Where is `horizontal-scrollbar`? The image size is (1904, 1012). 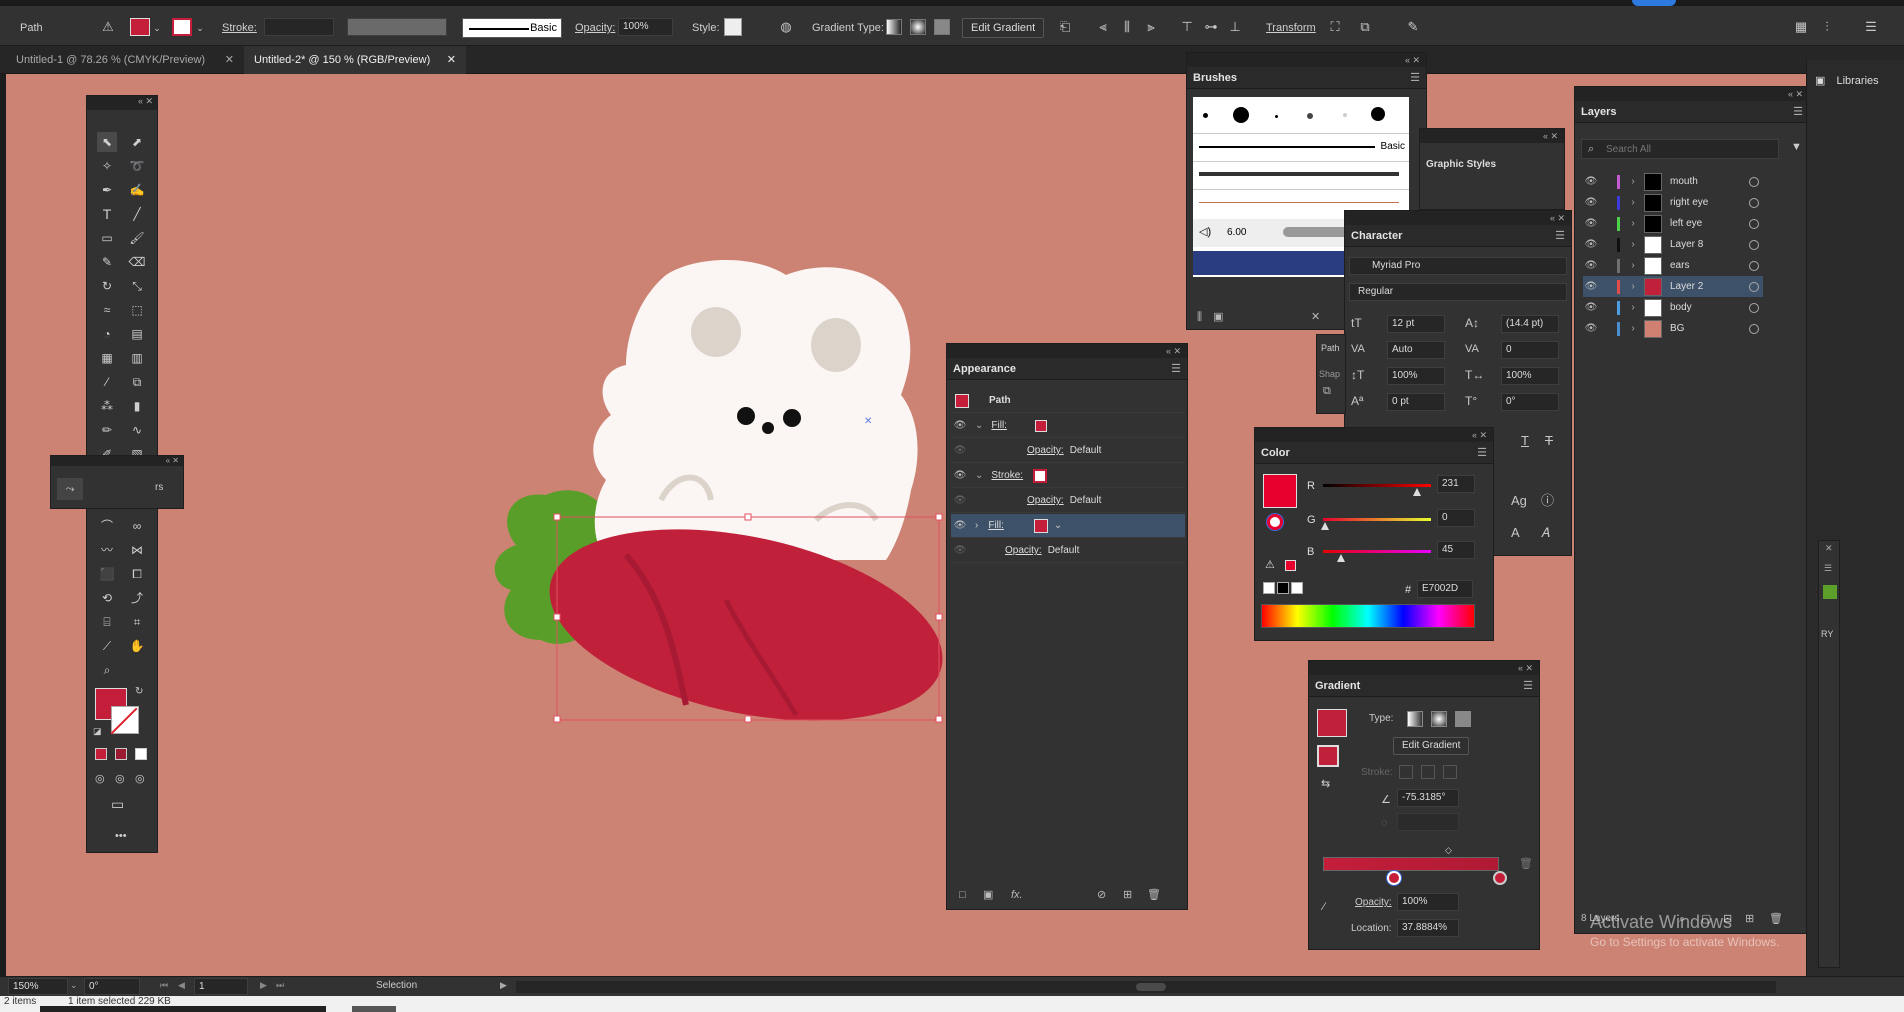
horizontal-scrollbar is located at coordinates (1146, 987).